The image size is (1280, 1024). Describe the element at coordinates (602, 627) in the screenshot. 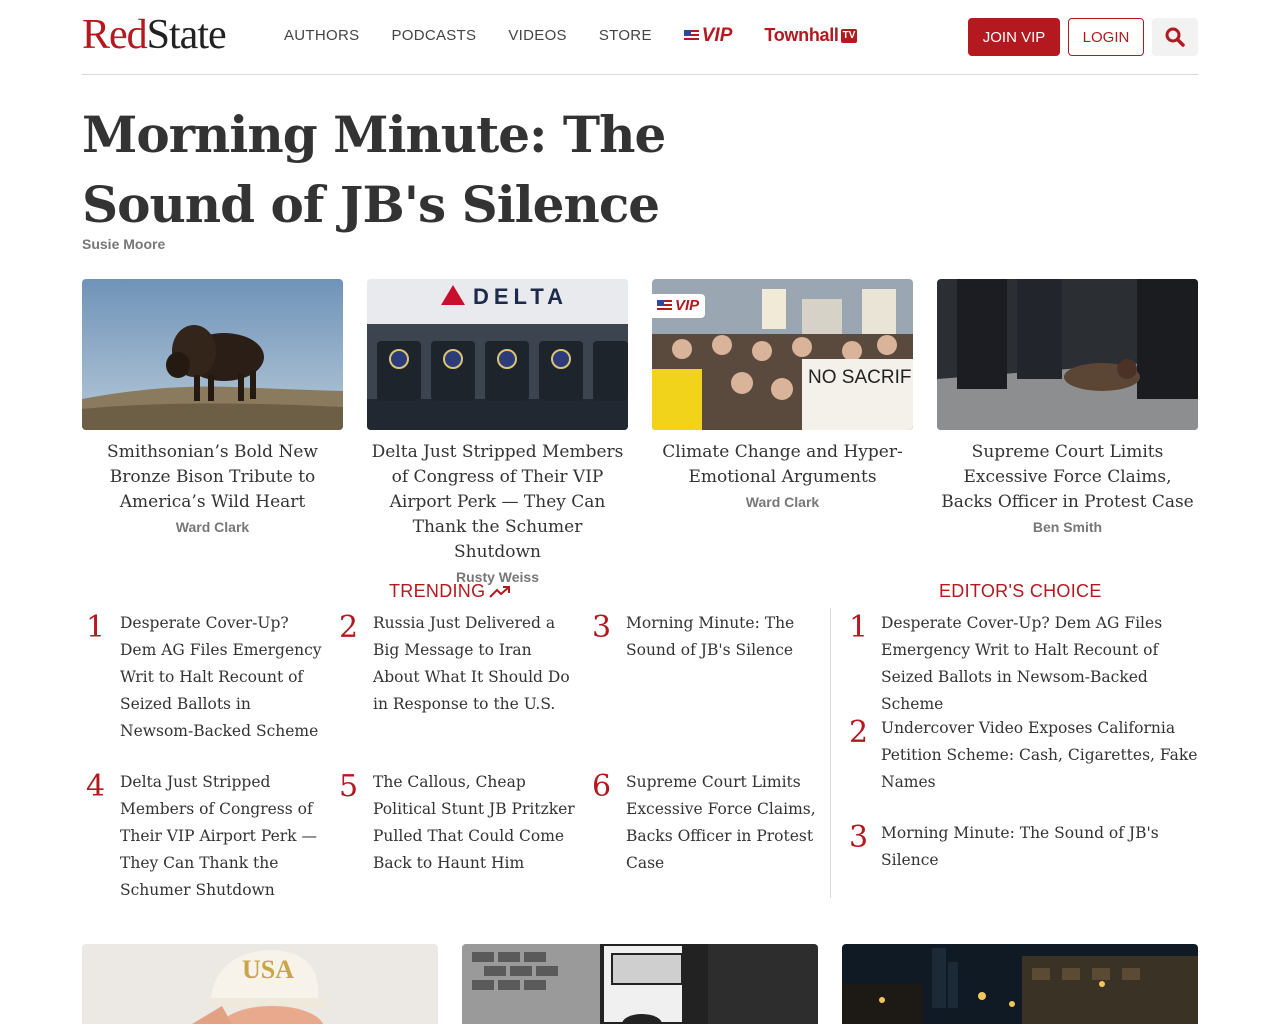

I see `trending-rank: 3` at that location.